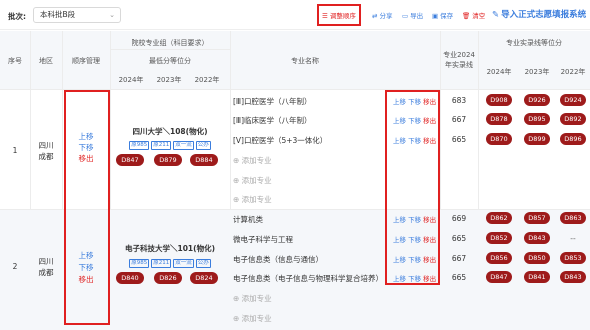 Image resolution: width=590 pixels, height=330 pixels. Describe the element at coordinates (537, 218) in the screenshot. I see `rank-badge: D857` at that location.